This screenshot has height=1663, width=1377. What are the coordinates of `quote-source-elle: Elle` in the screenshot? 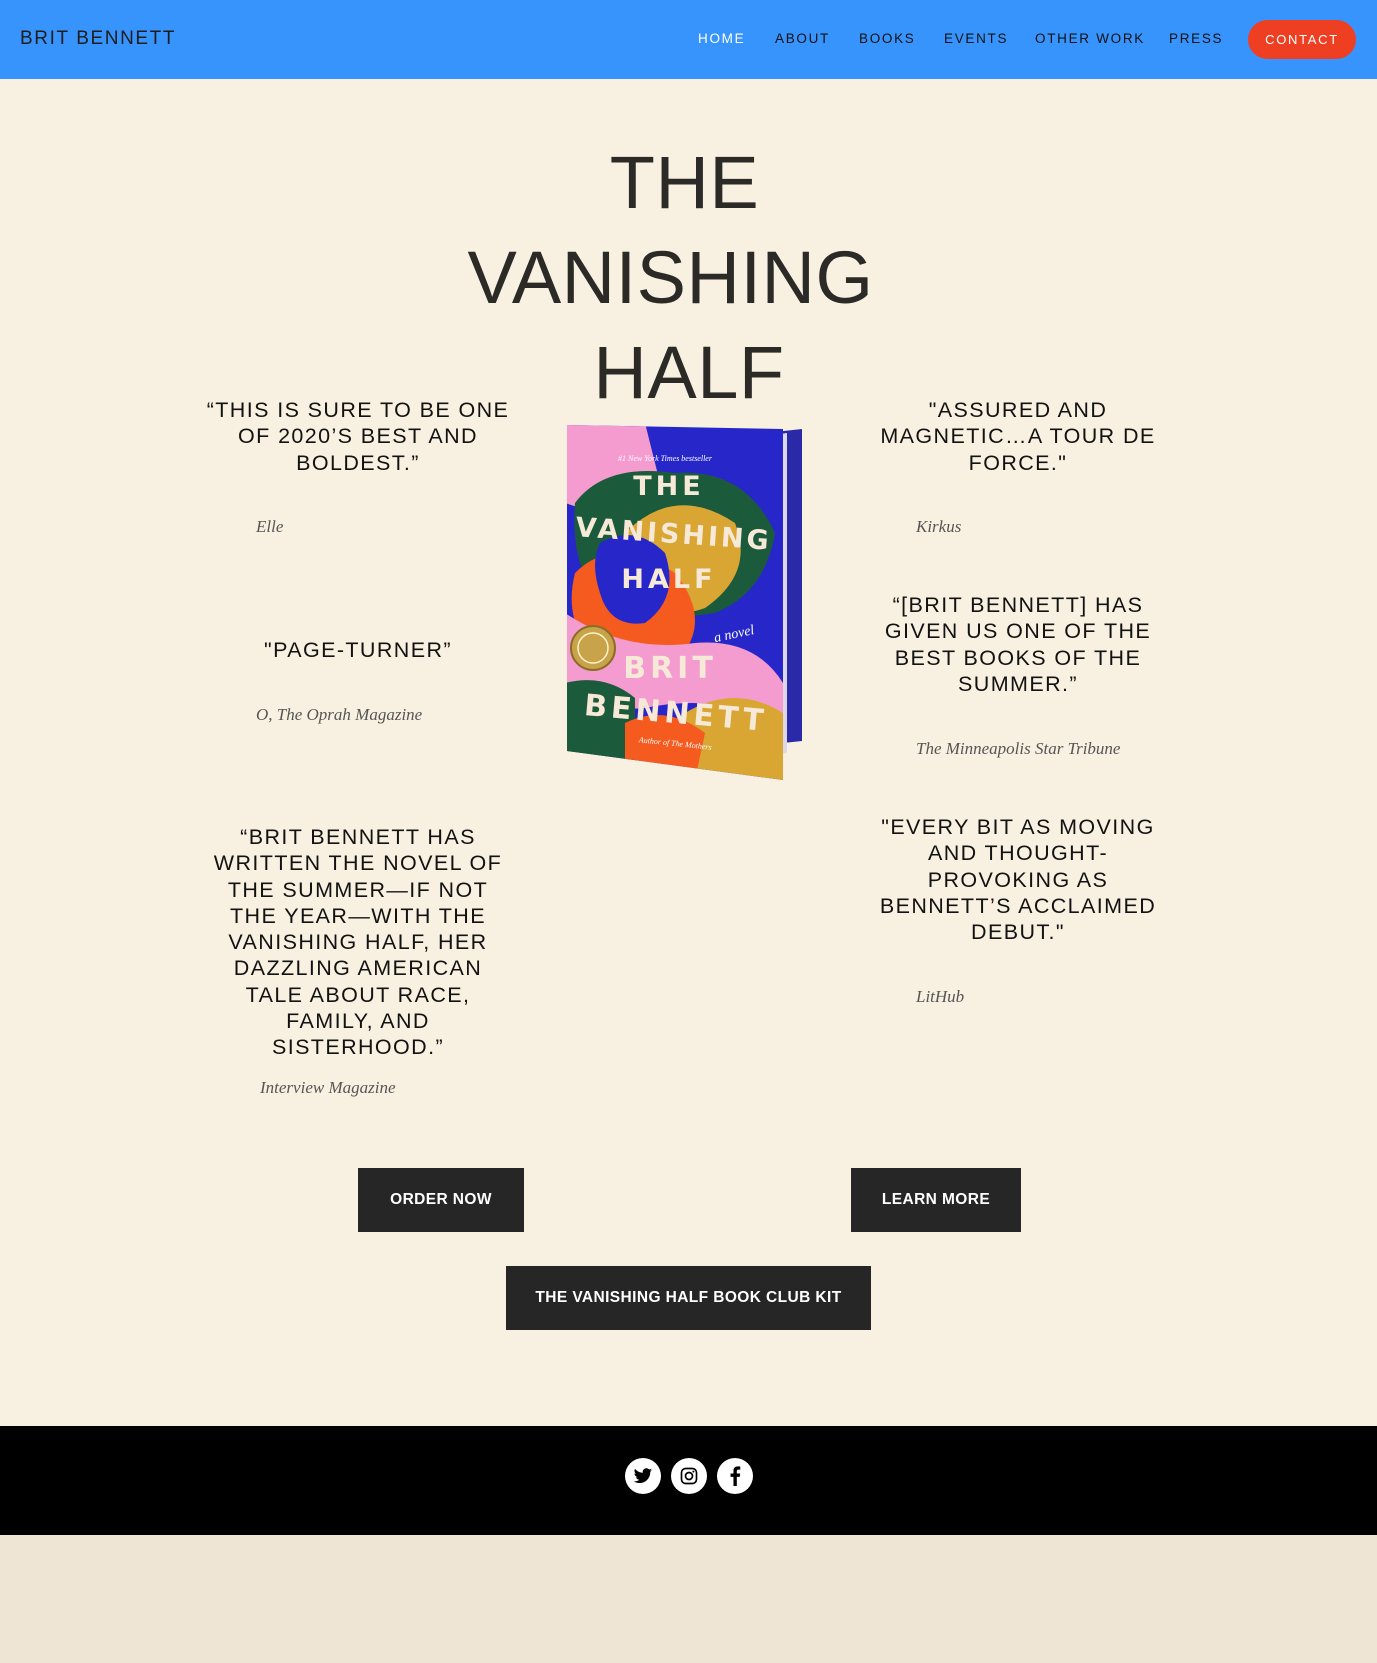 It's located at (270, 526).